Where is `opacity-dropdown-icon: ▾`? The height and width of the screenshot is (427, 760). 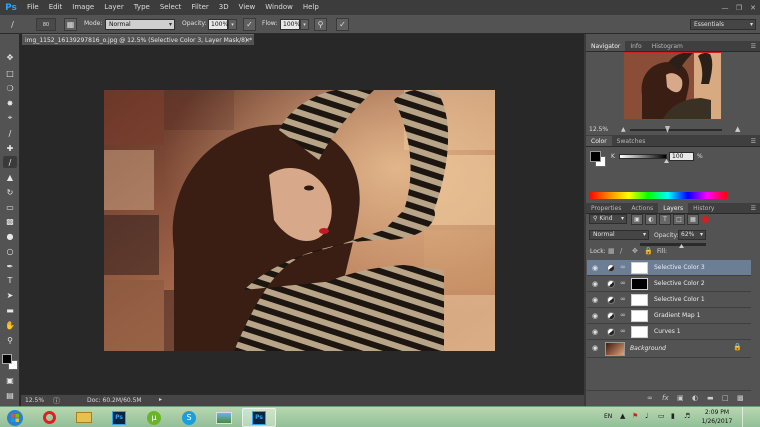 opacity-dropdown-icon: ▾ is located at coordinates (232, 24).